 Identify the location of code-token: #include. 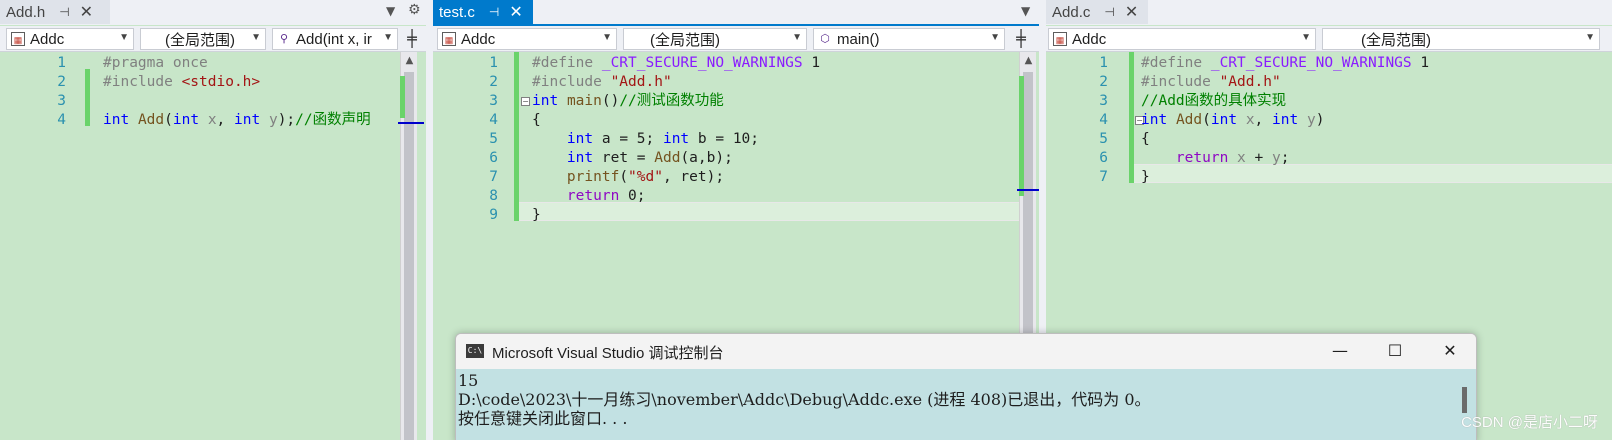
(1180, 82).